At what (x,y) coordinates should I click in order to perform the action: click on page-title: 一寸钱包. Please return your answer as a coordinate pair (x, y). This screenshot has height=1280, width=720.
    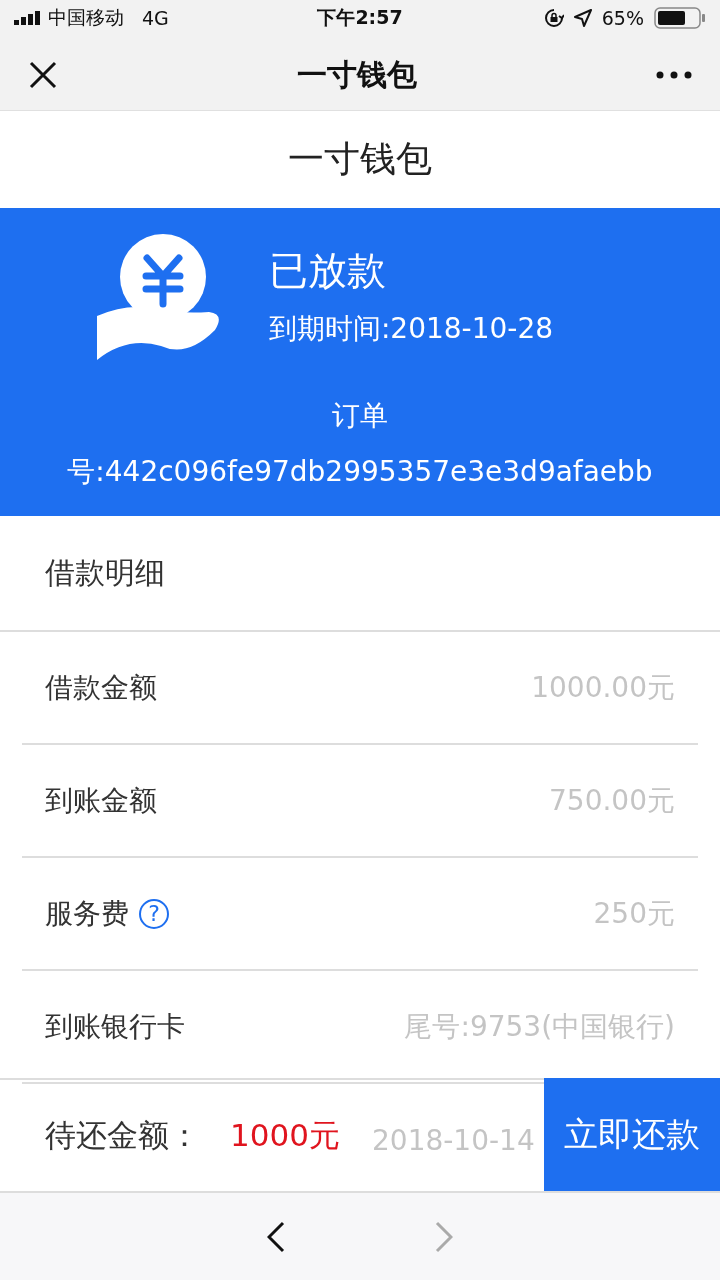
    Looking at the image, I should click on (360, 159).